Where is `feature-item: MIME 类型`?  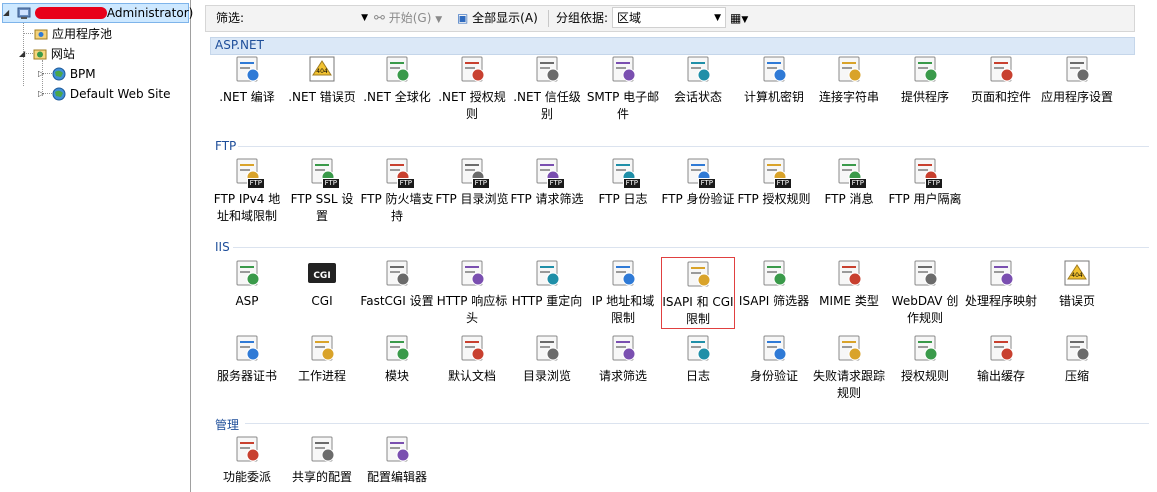 feature-item: MIME 类型 is located at coordinates (849, 283).